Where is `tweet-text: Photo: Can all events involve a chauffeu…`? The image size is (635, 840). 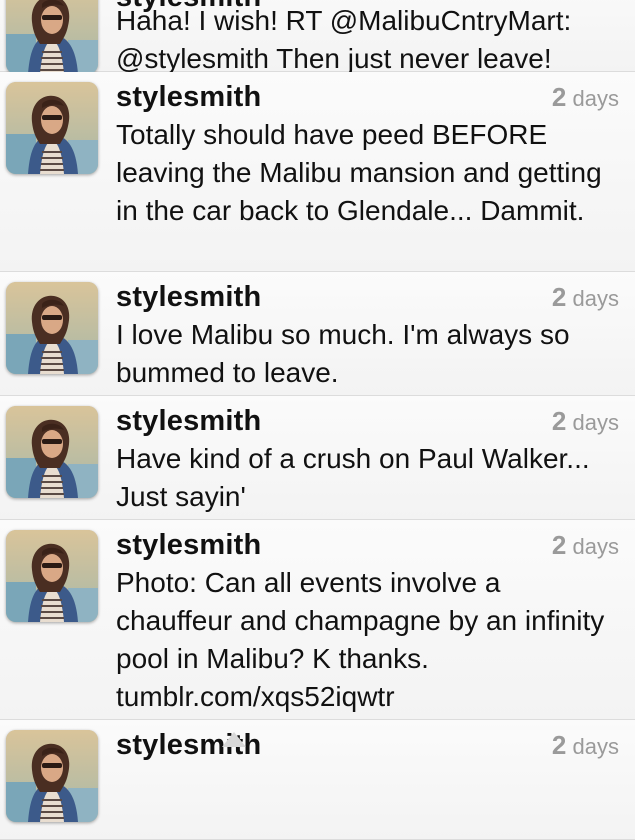
tweet-text: Photo: Can all events involve a chauffeu… is located at coordinates (360, 639).